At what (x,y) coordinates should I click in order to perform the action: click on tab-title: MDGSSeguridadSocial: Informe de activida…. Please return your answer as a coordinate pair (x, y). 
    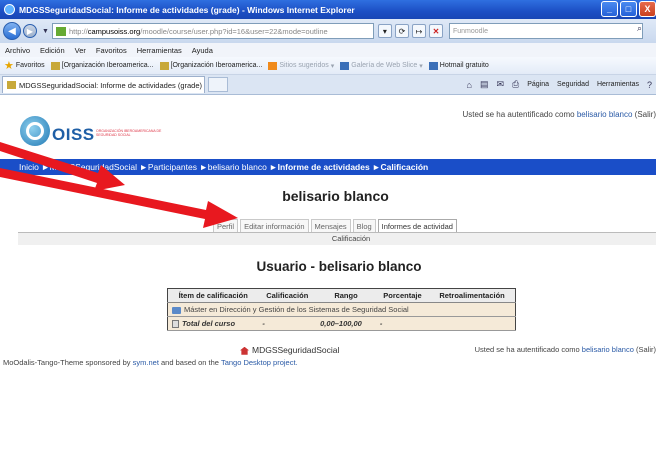
    Looking at the image, I should click on (111, 85).